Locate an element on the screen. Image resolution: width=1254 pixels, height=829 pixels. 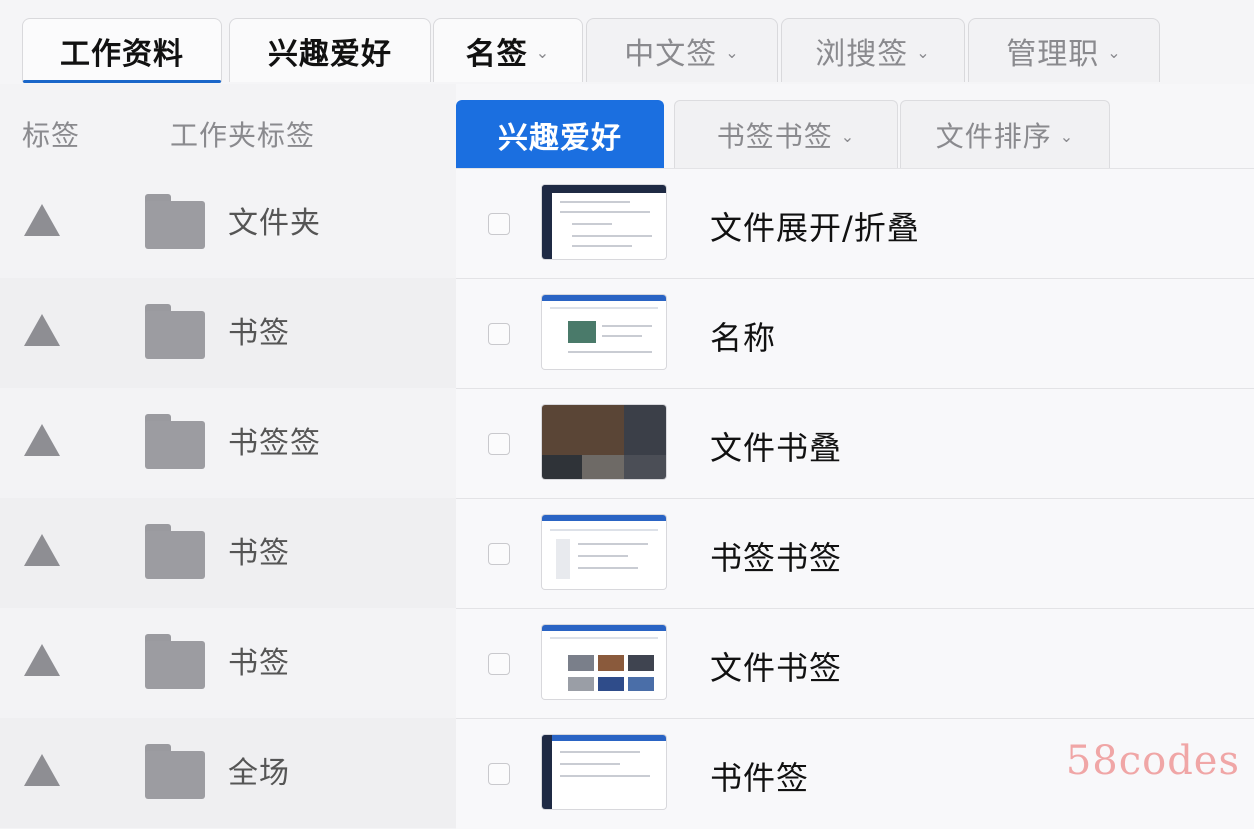
tab-label: 浏搜签 is located at coordinates (862, 54).